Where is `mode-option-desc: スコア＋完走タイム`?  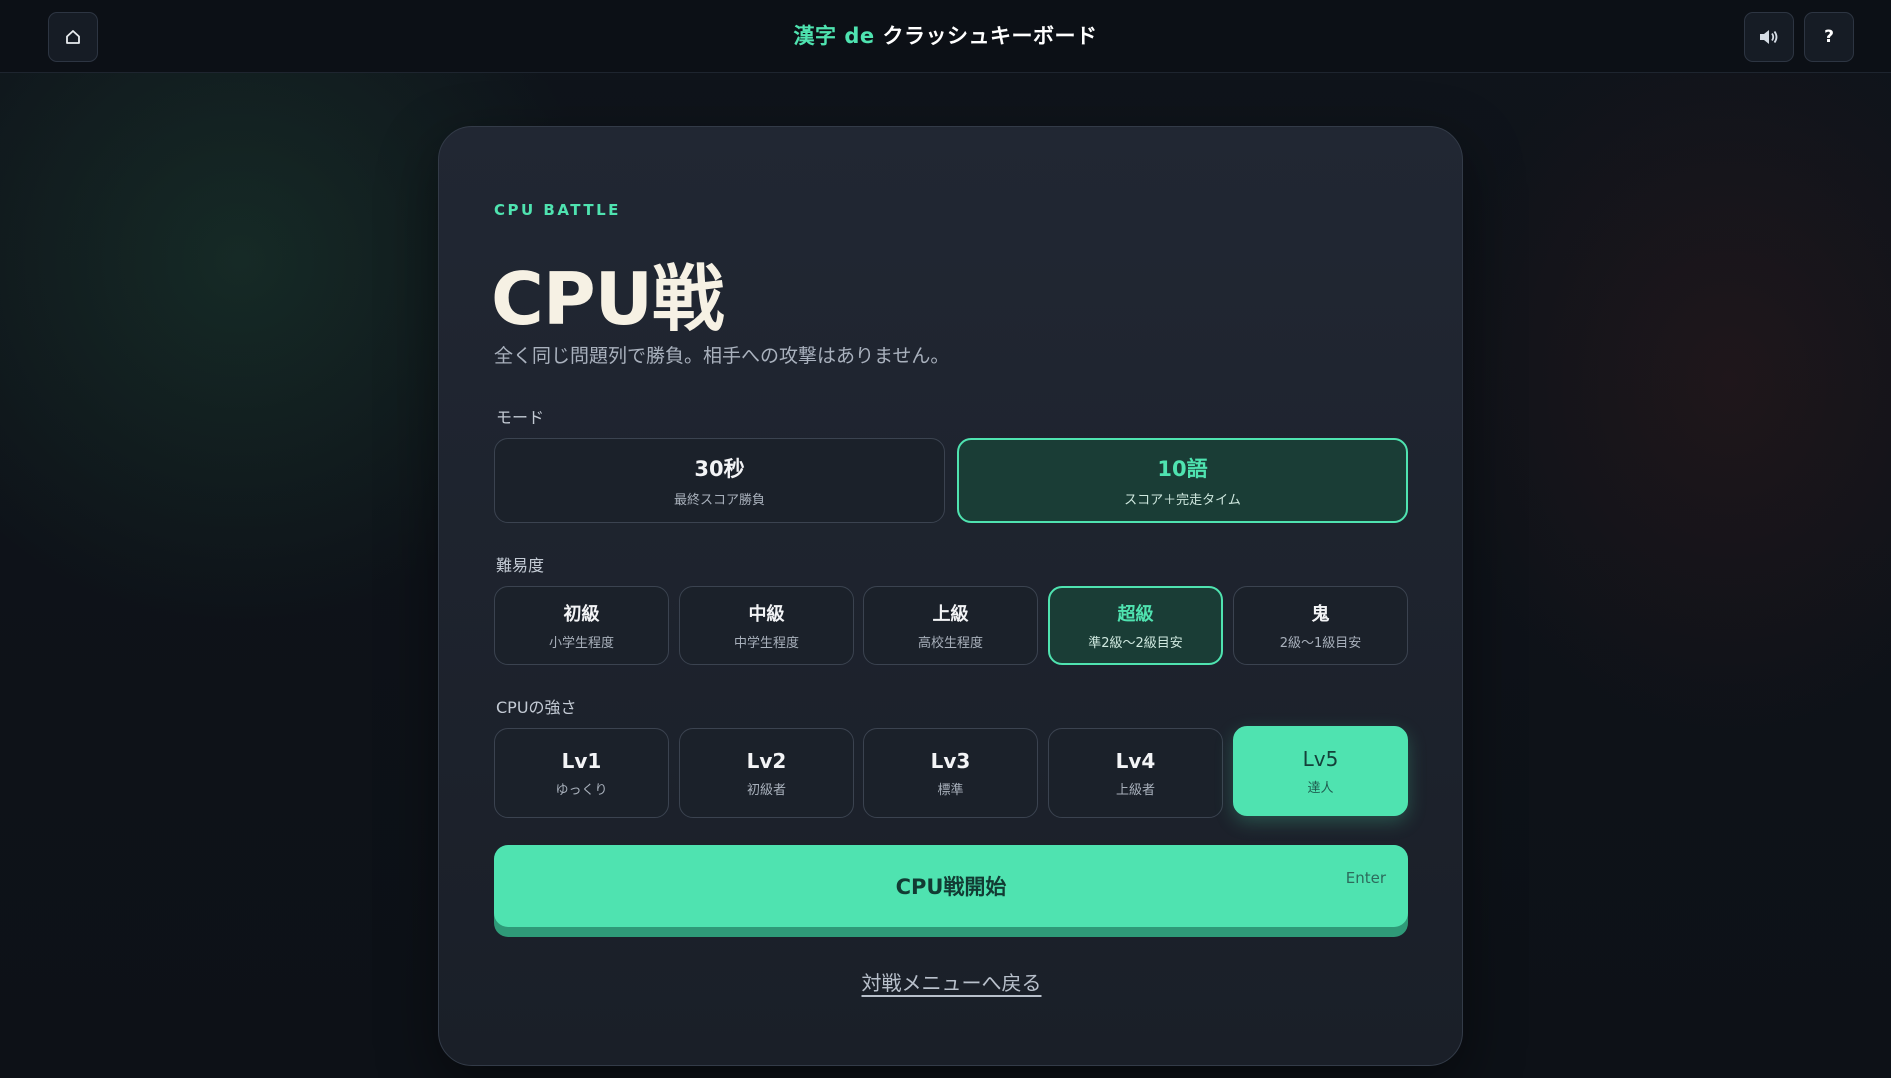 mode-option-desc: スコア＋完走タイム is located at coordinates (1182, 500).